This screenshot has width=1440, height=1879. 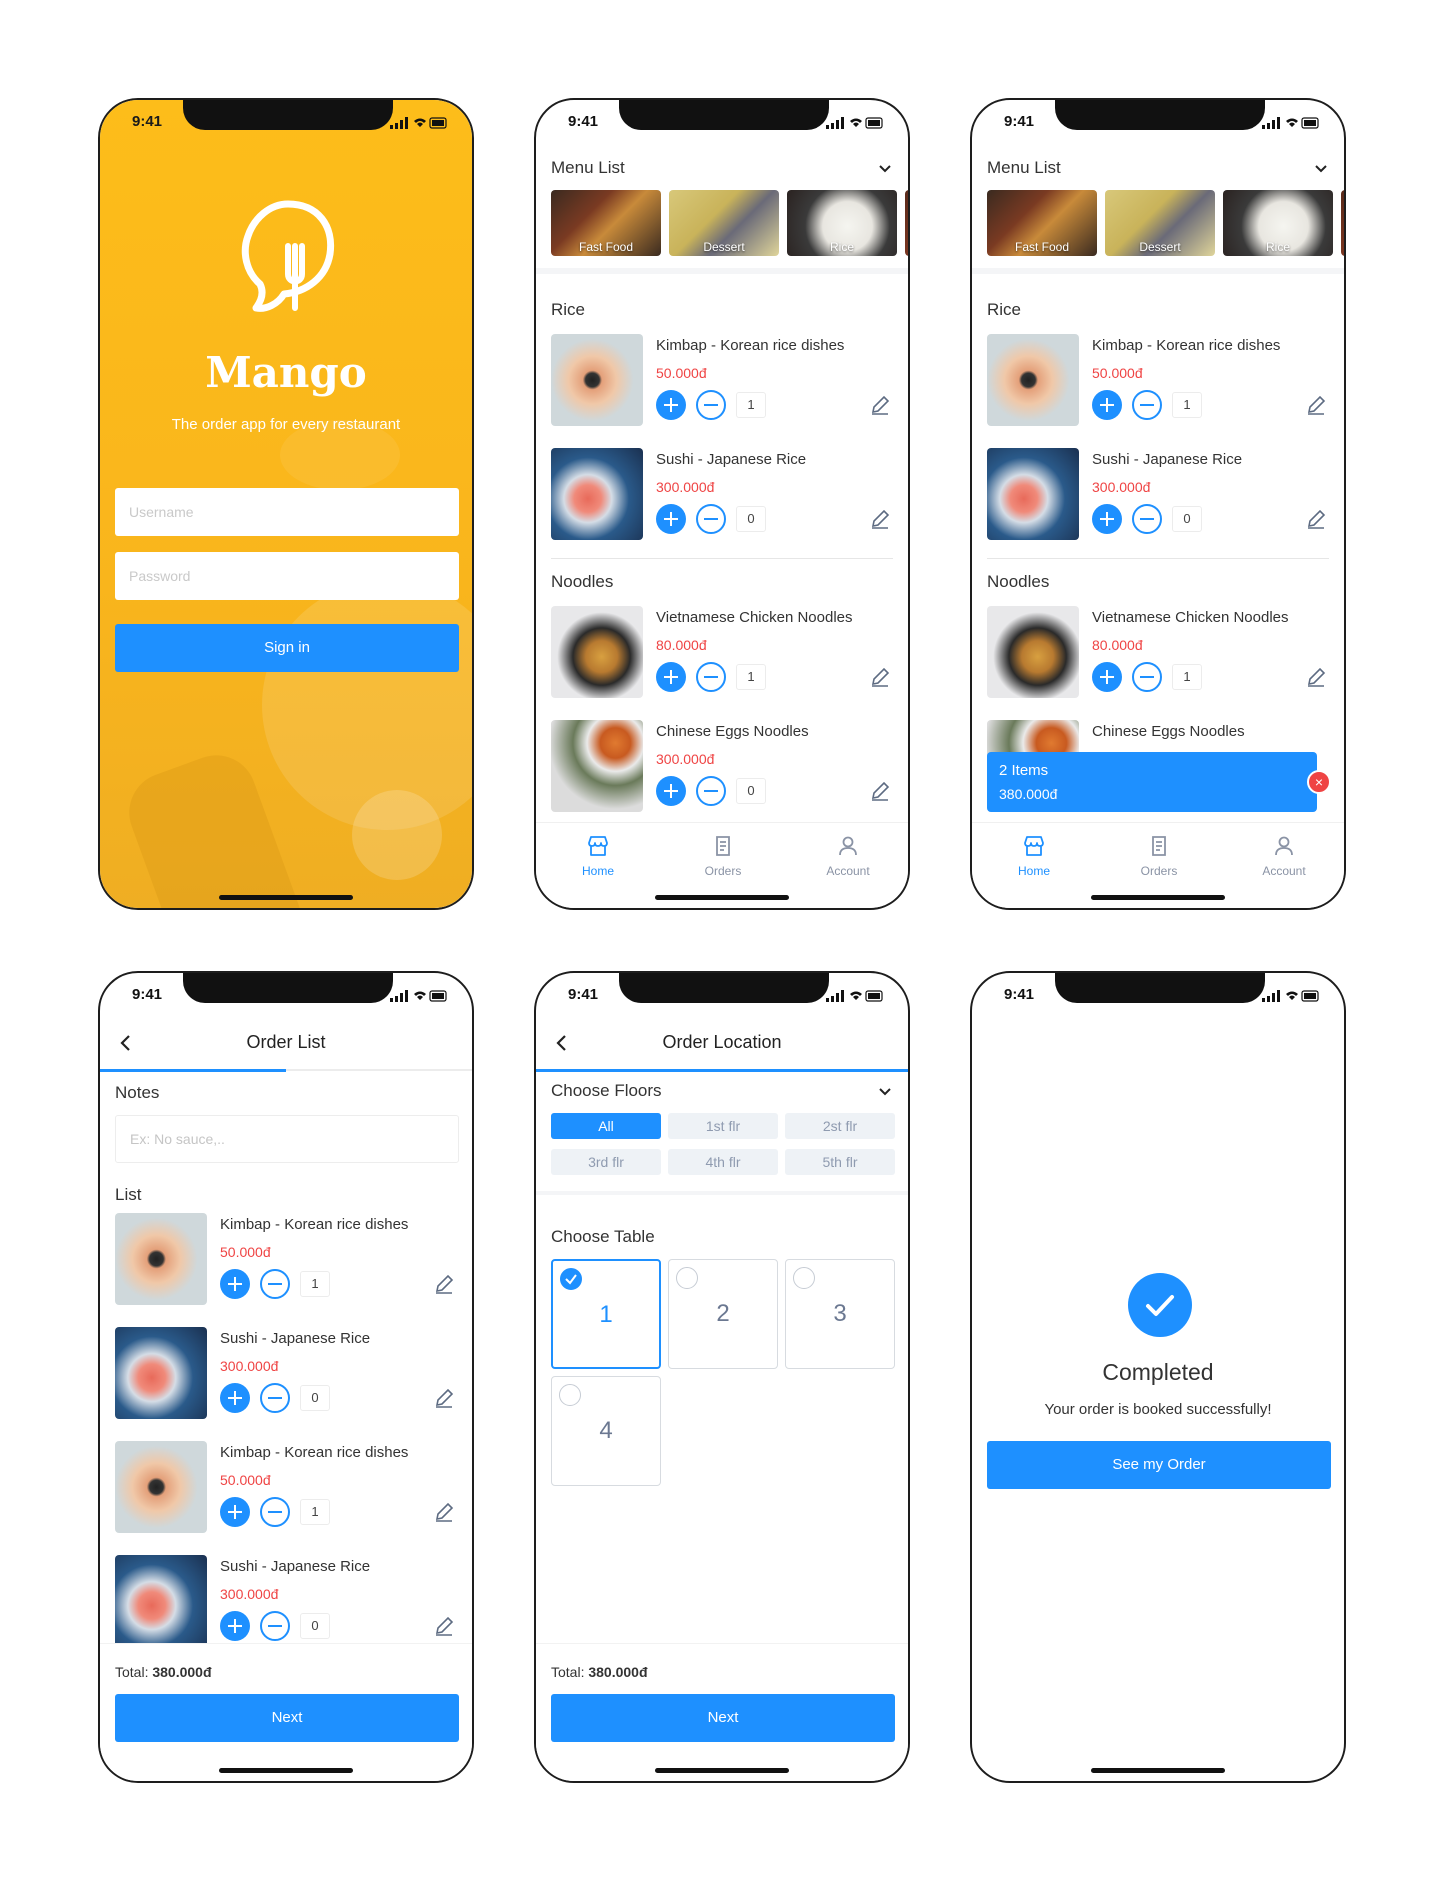 What do you see at coordinates (606, 1126) in the screenshot?
I see `floor-chip-all: All` at bounding box center [606, 1126].